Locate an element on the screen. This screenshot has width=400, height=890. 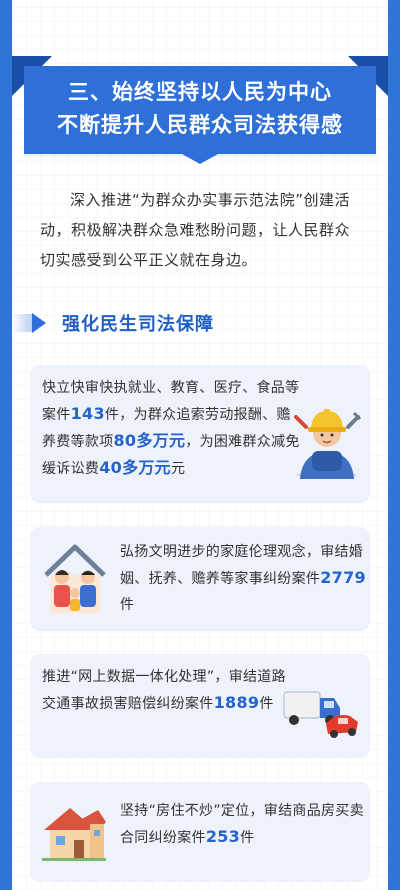
info-card-family: 弘扬文明进步的家庭伦理观念，审结婚姻、抚养、赡养等家事纠纷案件2779件 is located at coordinates (200, 579).